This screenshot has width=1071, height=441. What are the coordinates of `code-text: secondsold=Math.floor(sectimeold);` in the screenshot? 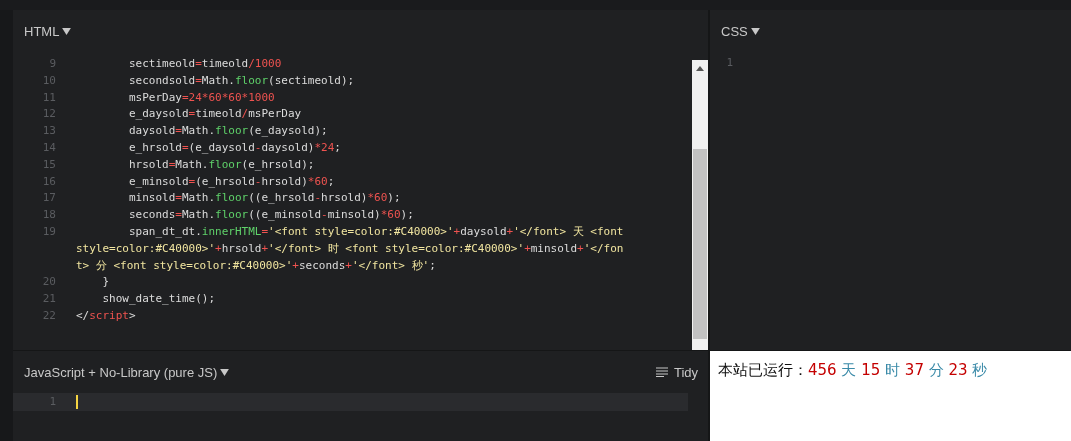 It's located at (242, 80).